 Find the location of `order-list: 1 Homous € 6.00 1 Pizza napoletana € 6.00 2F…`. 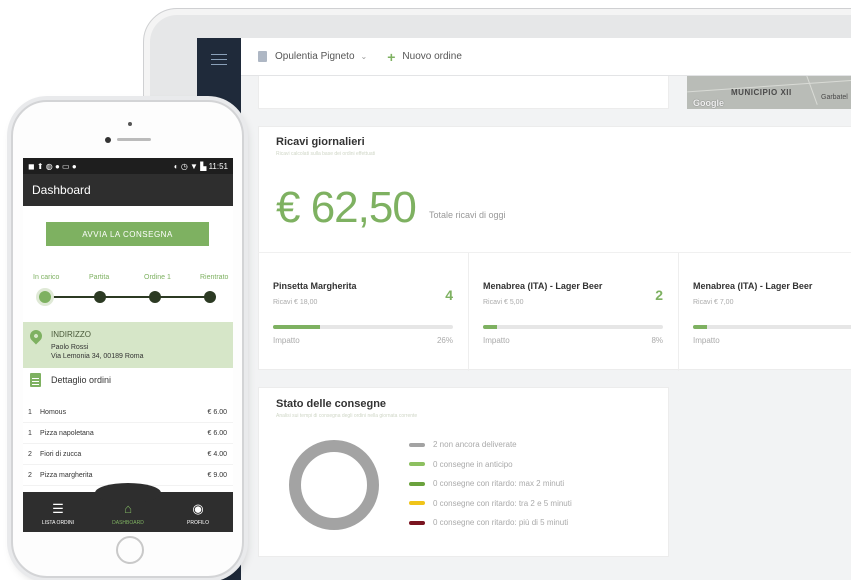

order-list: 1 Homous € 6.00 1 Pizza napoletana € 6.00 2F… is located at coordinates (128, 444).